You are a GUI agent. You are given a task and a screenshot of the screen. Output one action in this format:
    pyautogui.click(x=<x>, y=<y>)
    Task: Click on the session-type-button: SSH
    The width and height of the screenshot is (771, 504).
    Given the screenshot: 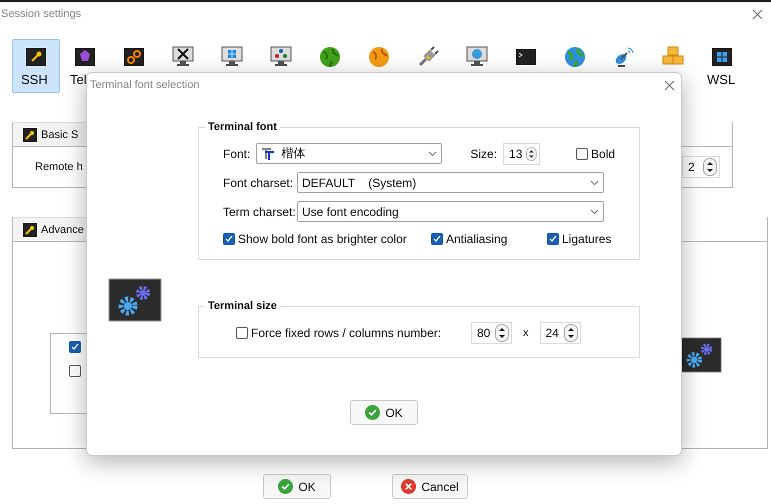 What is the action you would take?
    pyautogui.click(x=36, y=66)
    